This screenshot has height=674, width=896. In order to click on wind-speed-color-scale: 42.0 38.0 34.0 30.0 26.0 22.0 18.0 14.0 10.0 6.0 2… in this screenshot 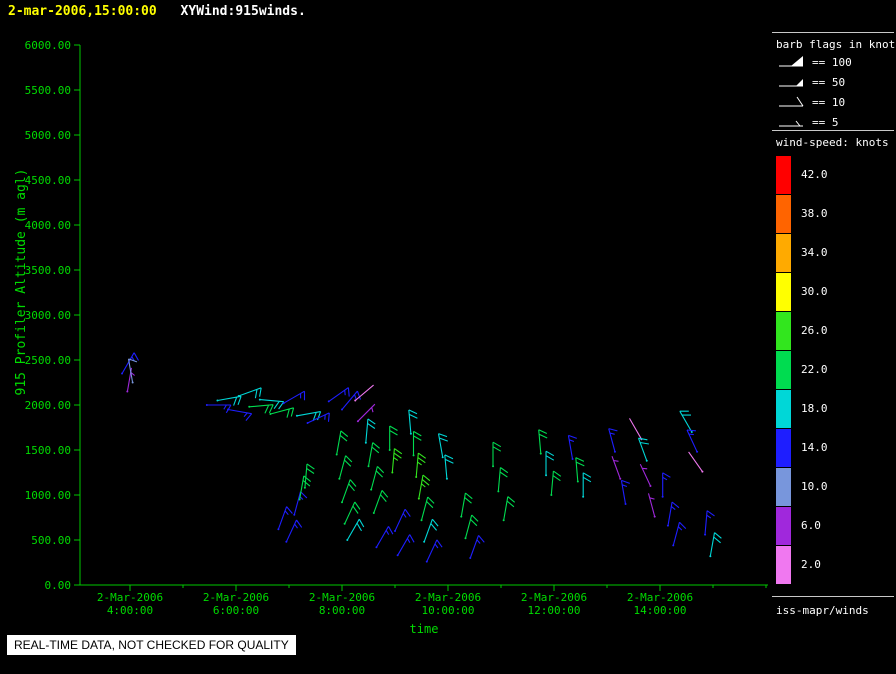, I will do `click(802, 369)`.